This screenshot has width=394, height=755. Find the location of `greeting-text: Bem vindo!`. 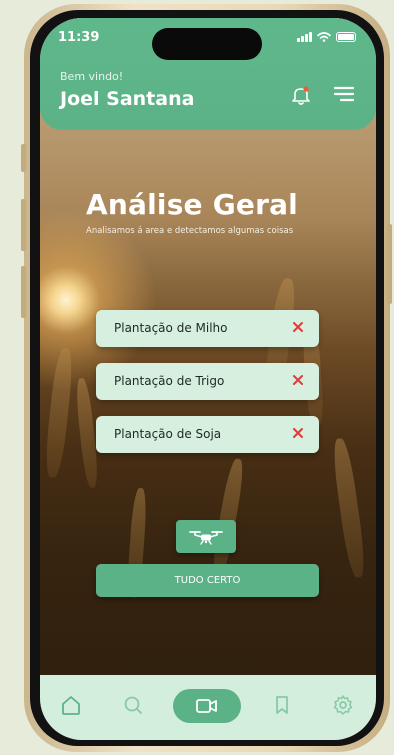

greeting-text: Bem vindo! is located at coordinates (92, 76).